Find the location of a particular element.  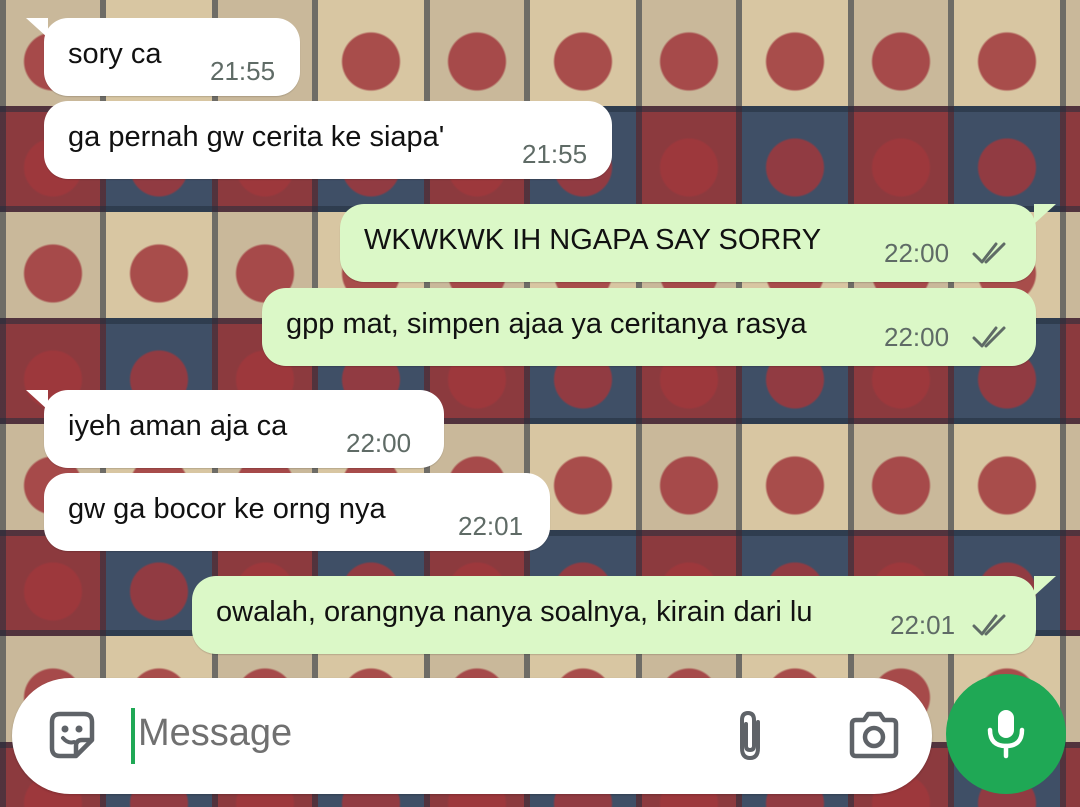

message-text: gw ga bocor ke orng nya is located at coordinates (227, 509).